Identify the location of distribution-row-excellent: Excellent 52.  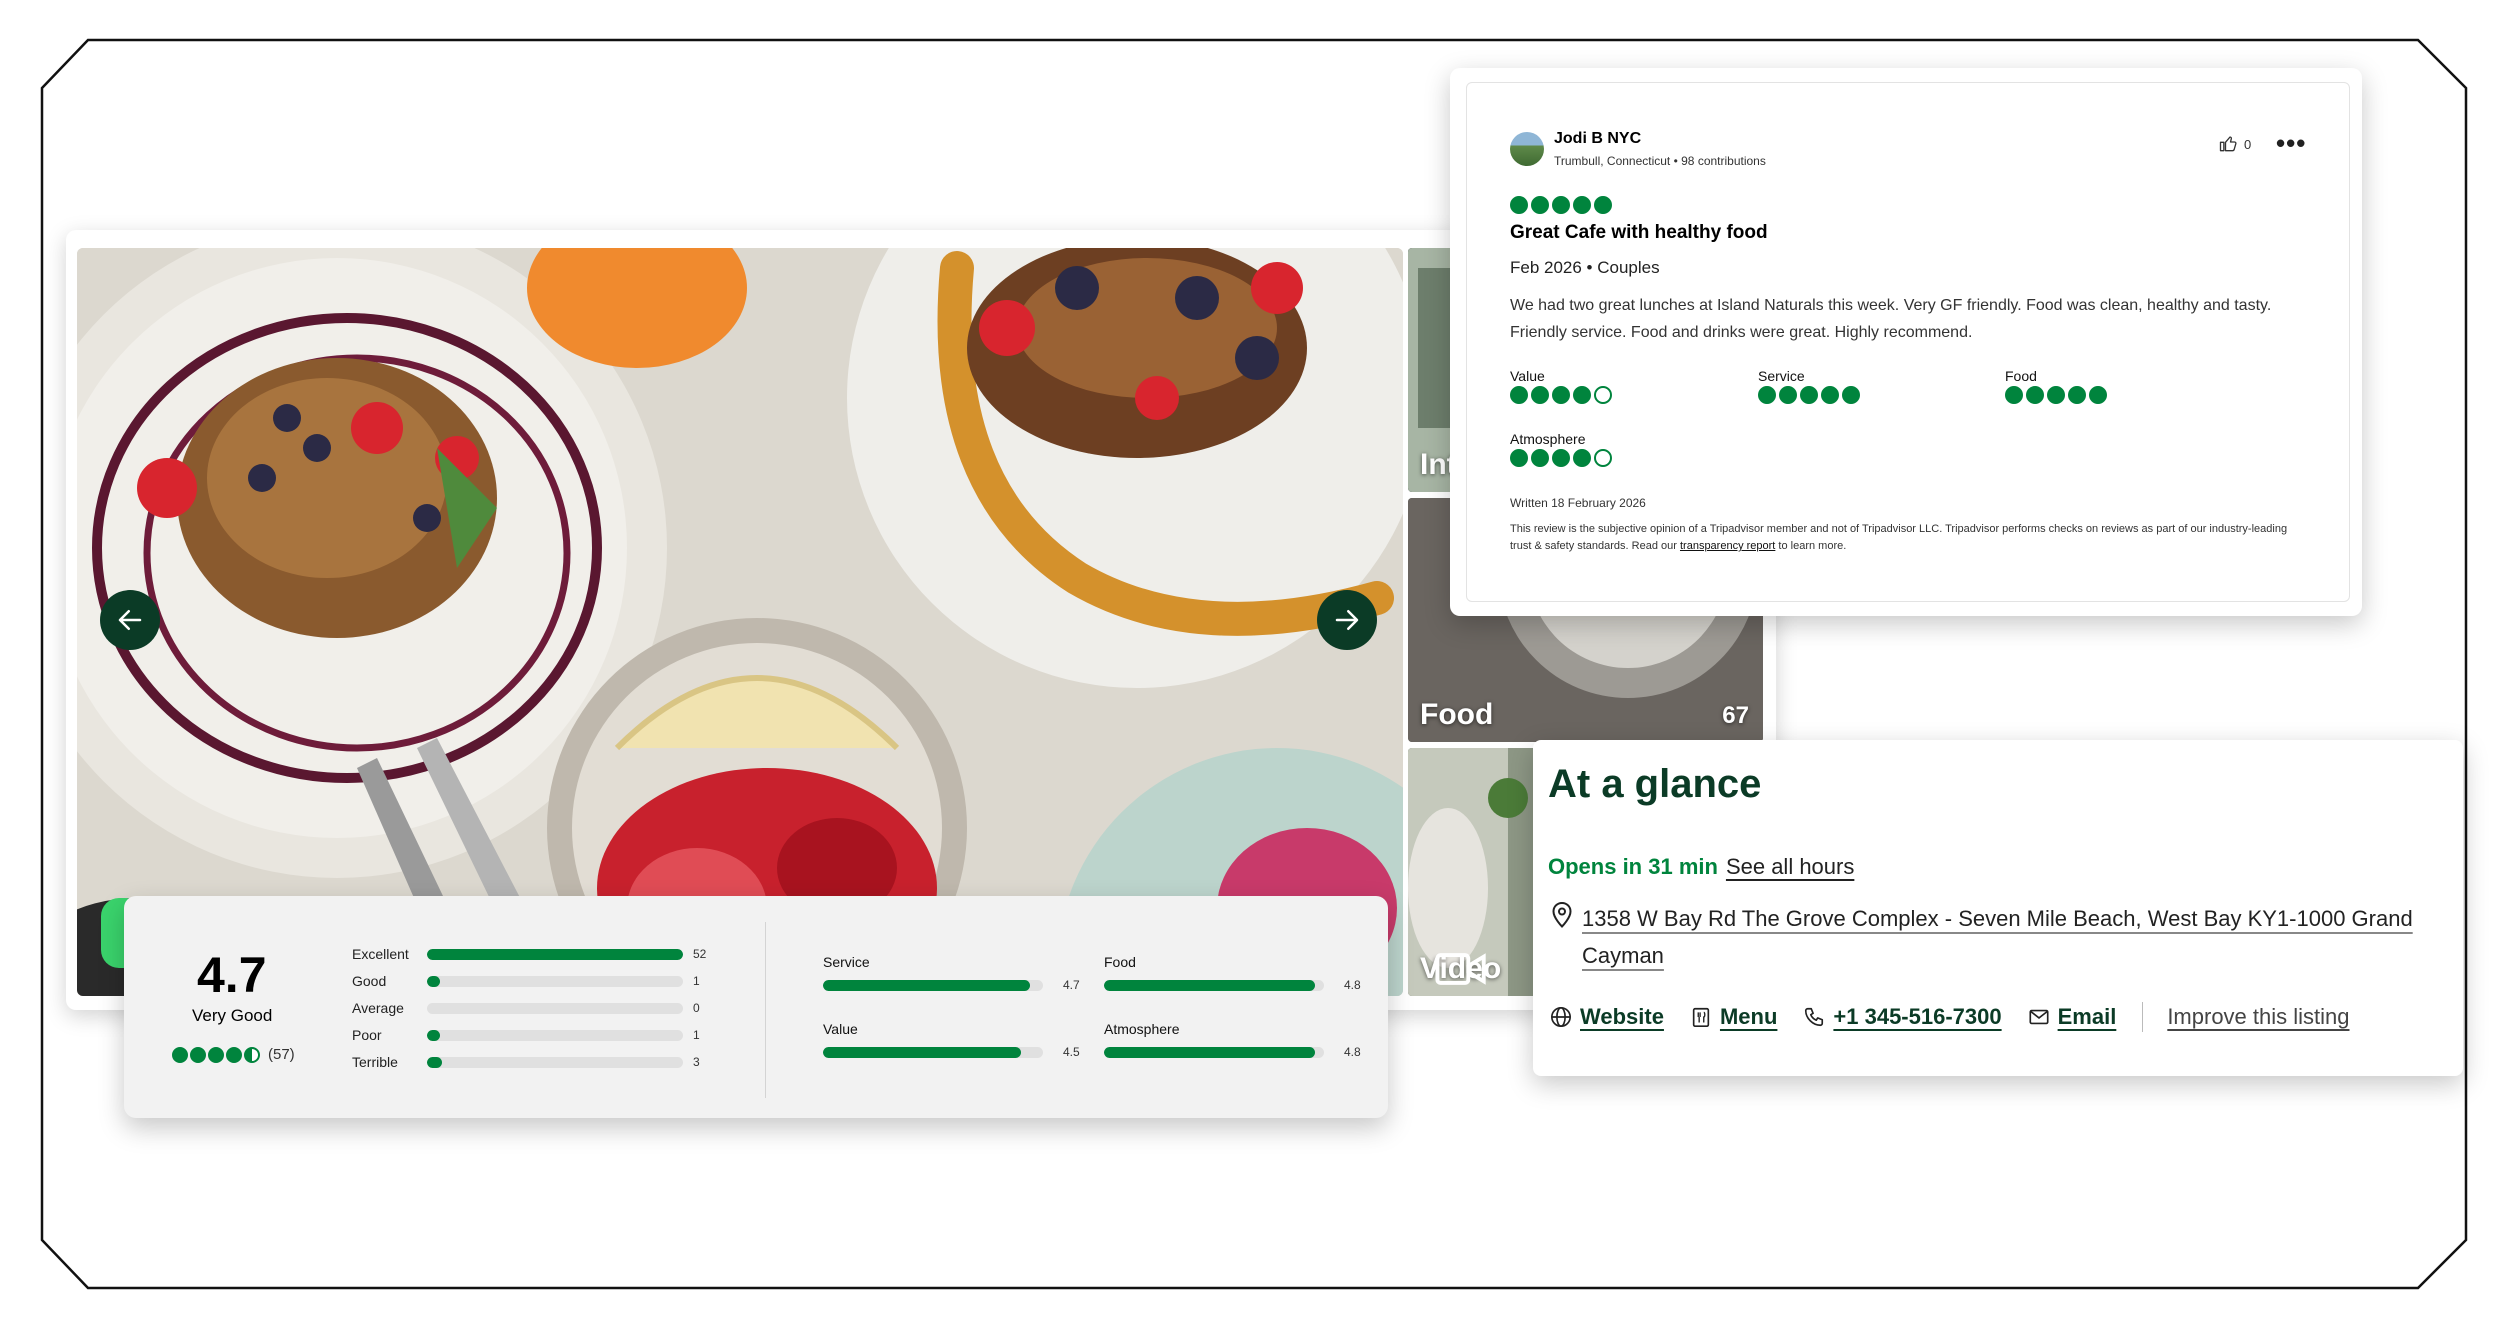
(529, 954).